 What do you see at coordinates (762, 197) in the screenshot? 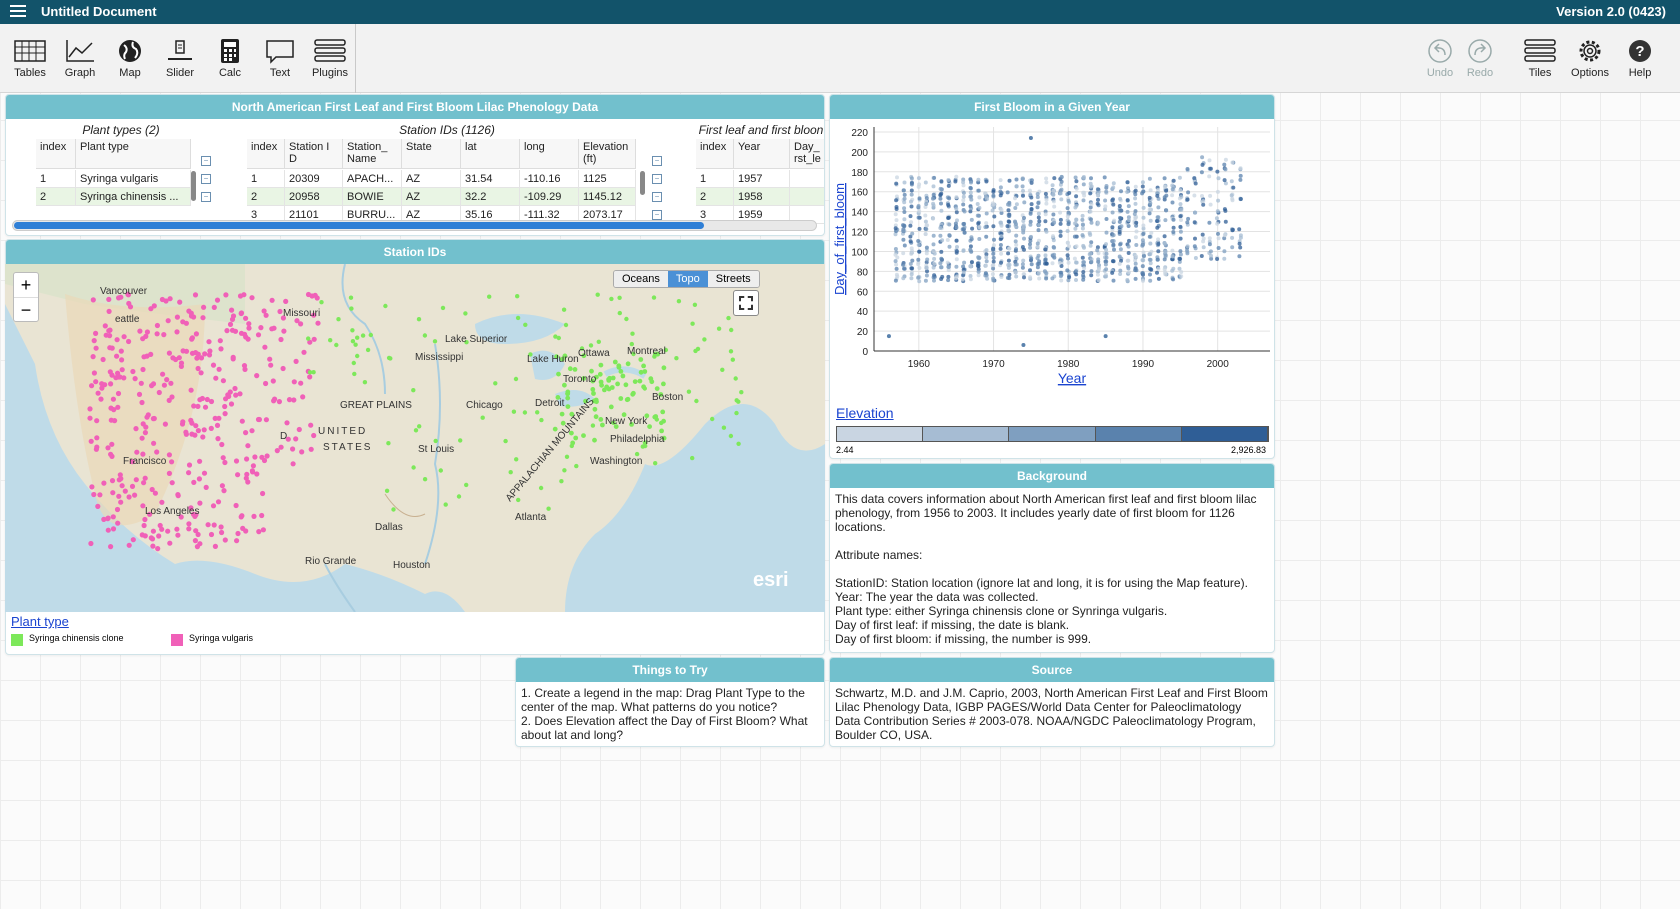
I see `cell: 1958` at bounding box center [762, 197].